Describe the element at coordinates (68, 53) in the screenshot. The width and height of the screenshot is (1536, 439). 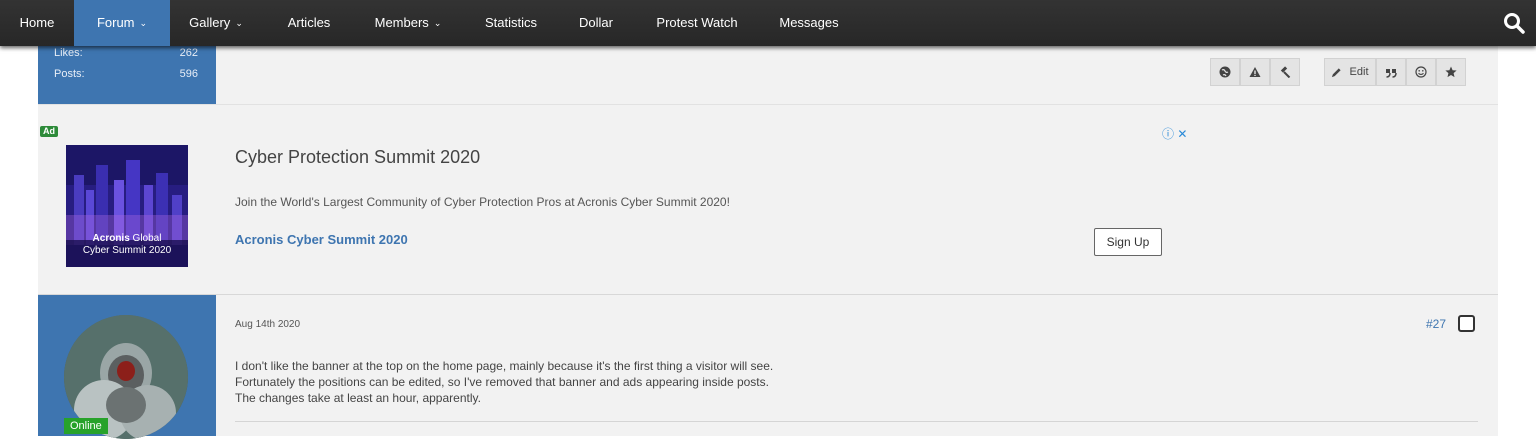
I see `likes-label: Likes:` at that location.